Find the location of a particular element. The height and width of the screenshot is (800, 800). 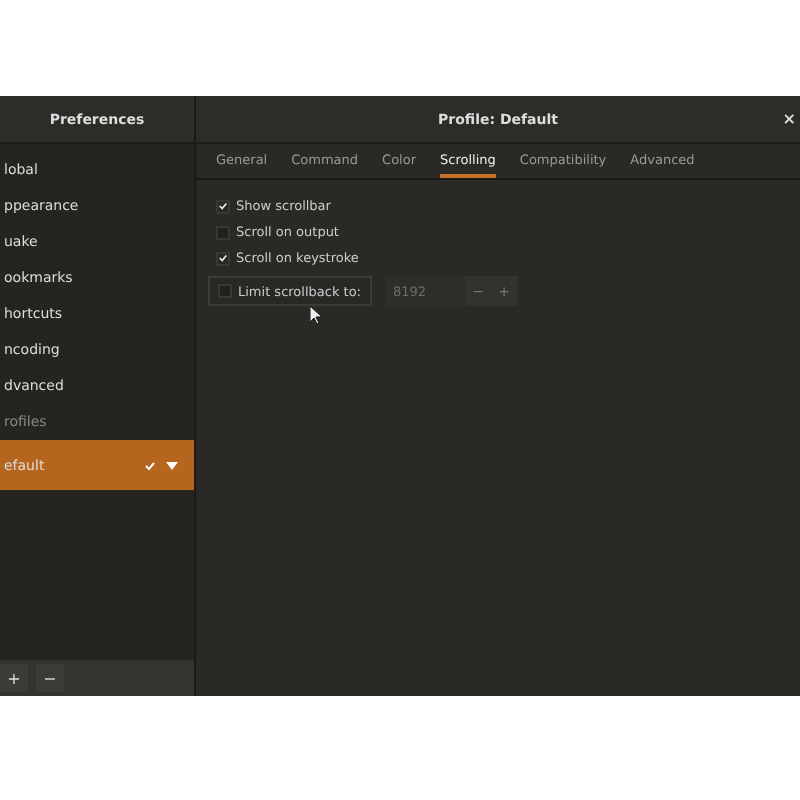

caret-icon is located at coordinates (172, 465).